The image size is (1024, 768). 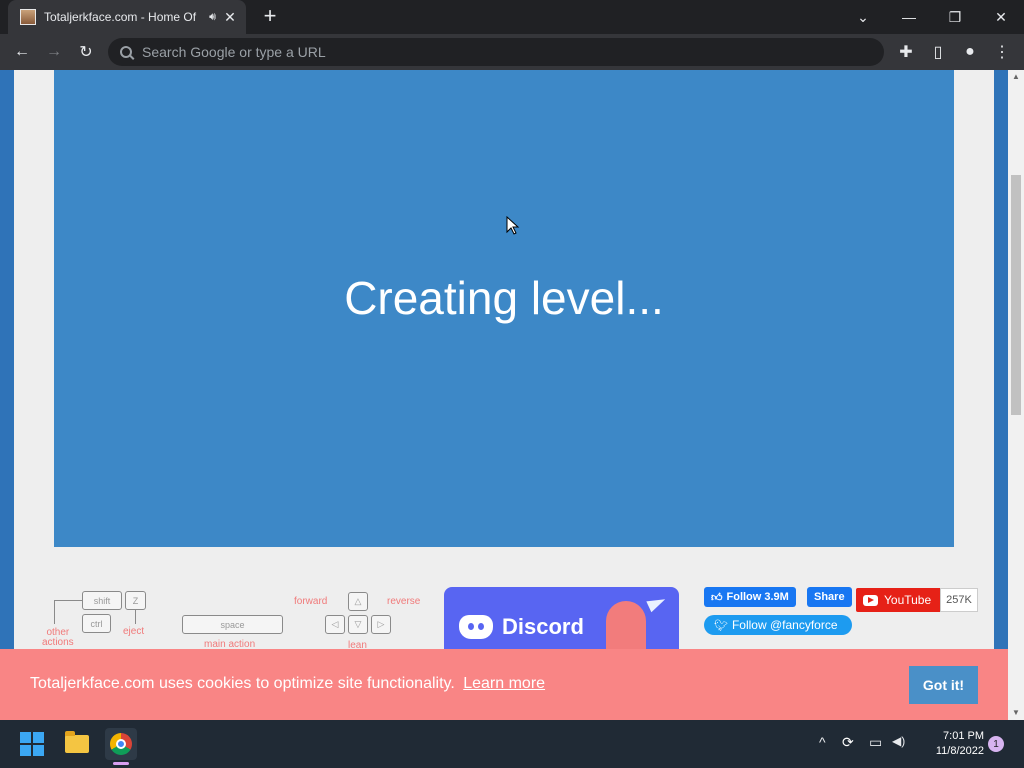 I want to click on scroll-down-icon: ▼, so click(x=1016, y=713).